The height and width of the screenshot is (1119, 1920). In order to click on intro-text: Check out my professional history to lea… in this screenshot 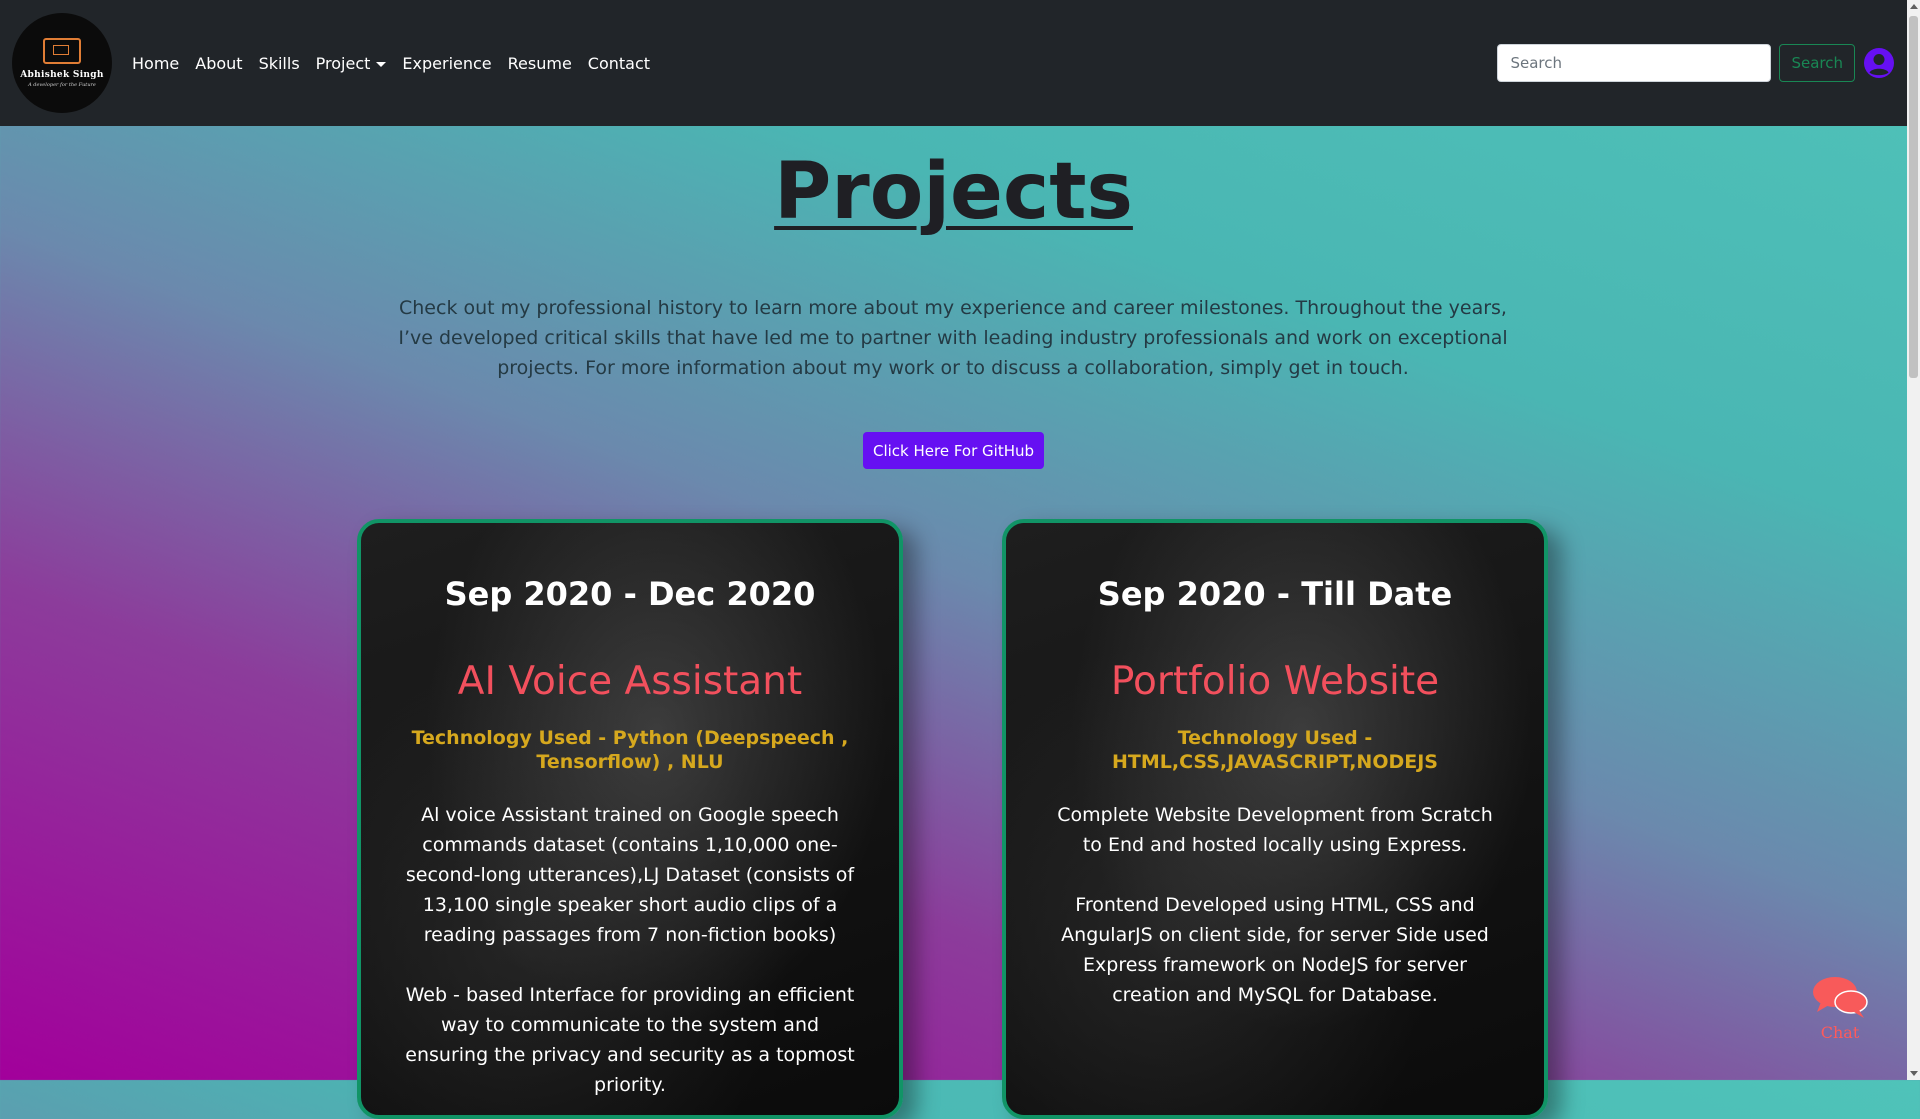, I will do `click(953, 338)`.